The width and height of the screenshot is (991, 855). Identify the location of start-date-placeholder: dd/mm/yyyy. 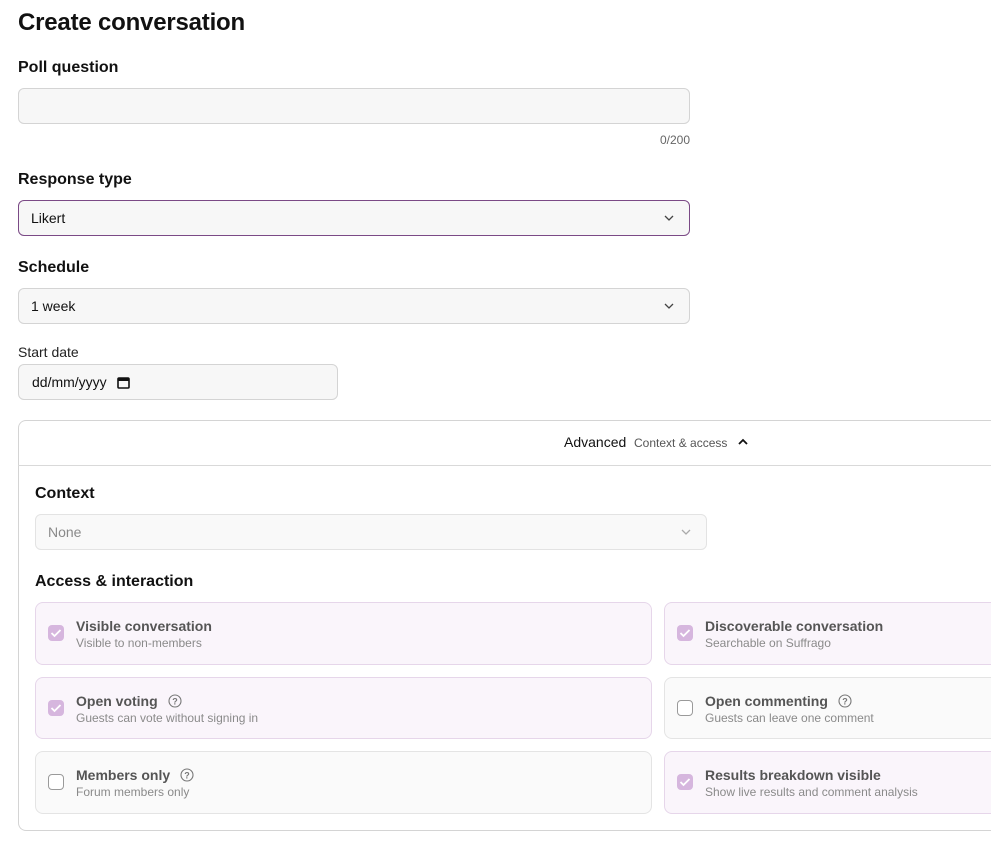
(69, 382).